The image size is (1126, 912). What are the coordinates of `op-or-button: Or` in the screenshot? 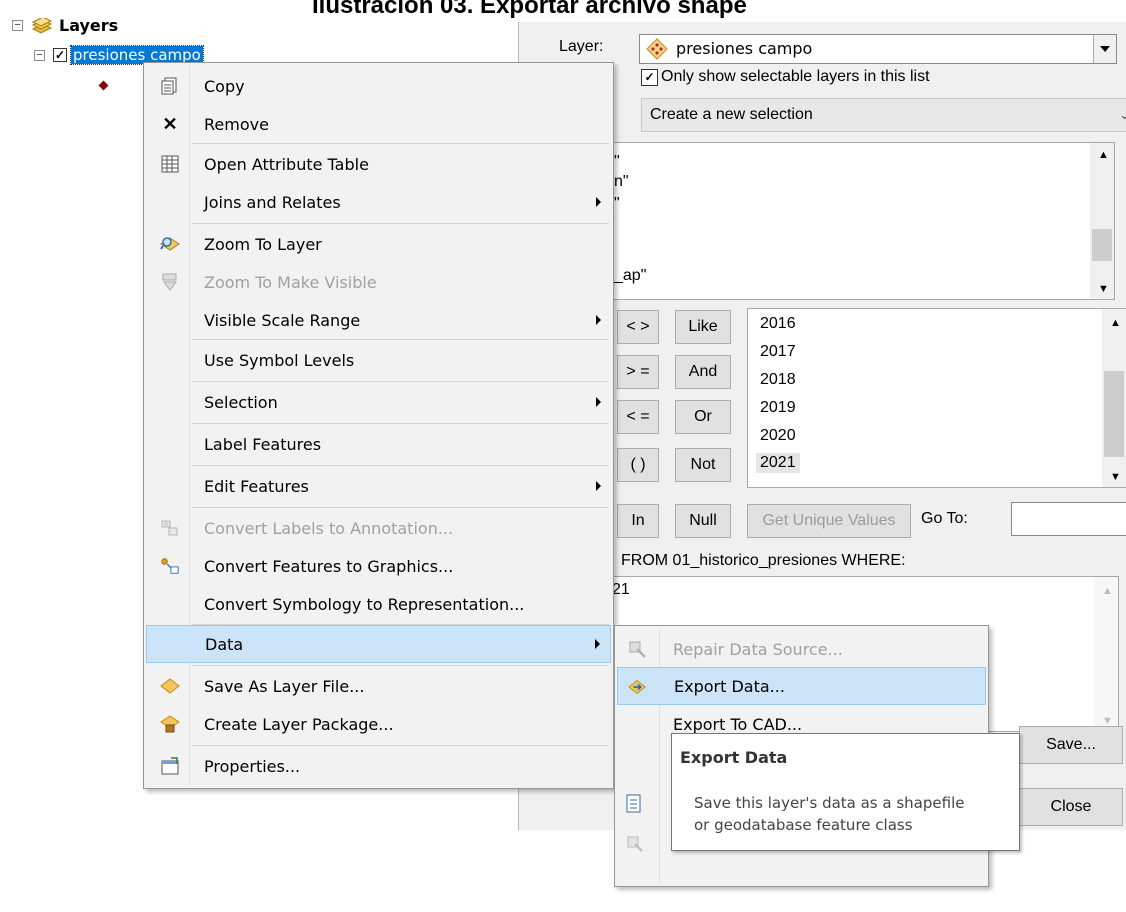 It's located at (703, 417).